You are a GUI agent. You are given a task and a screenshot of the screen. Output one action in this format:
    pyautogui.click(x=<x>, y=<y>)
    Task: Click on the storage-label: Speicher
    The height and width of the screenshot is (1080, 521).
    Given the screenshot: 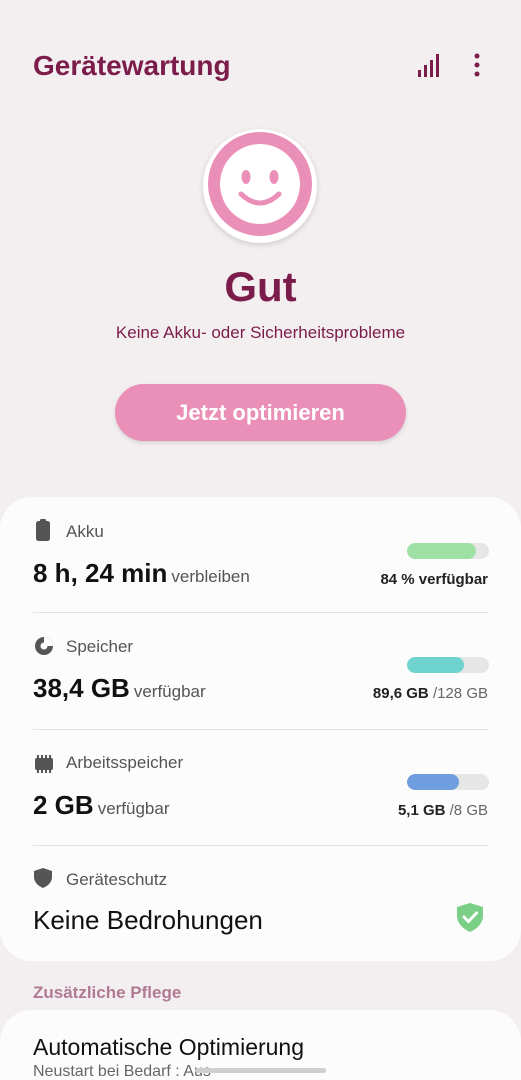 What is the action you would take?
    pyautogui.click(x=100, y=646)
    